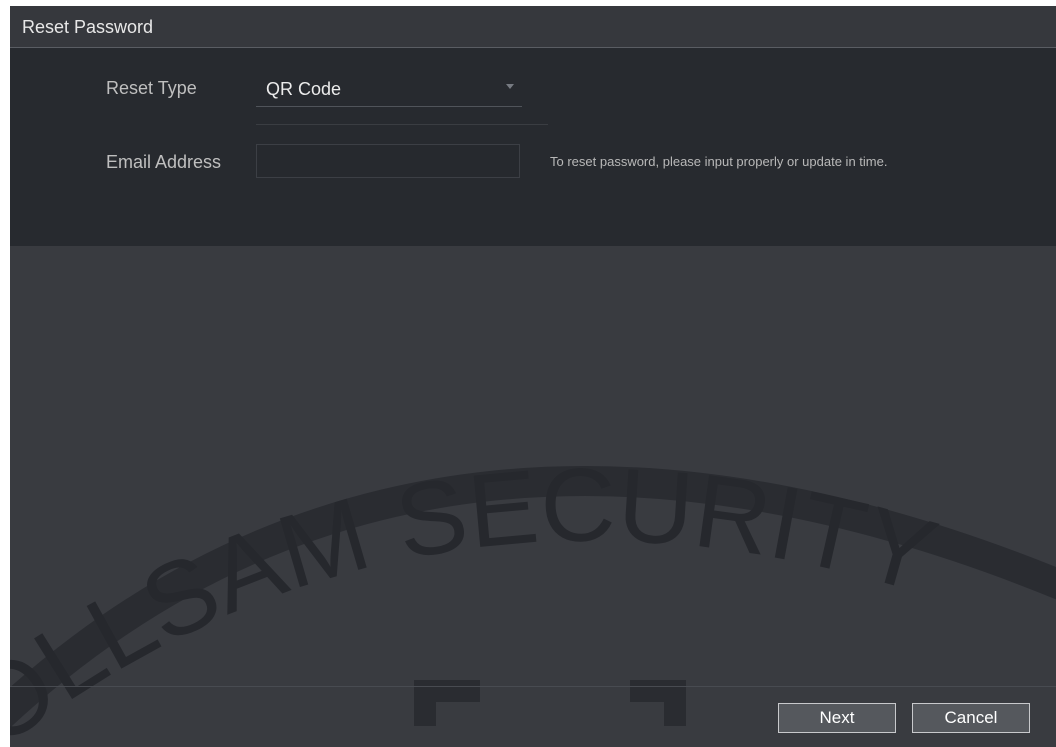 The height and width of the screenshot is (747, 1056). Describe the element at coordinates (389, 89) in the screenshot. I see `reset-type-select: QR Code` at that location.